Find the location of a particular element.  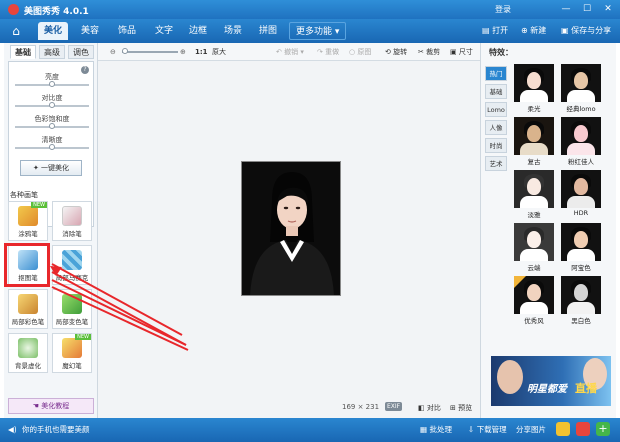

arrowhead is located at coordinates (56, 271).